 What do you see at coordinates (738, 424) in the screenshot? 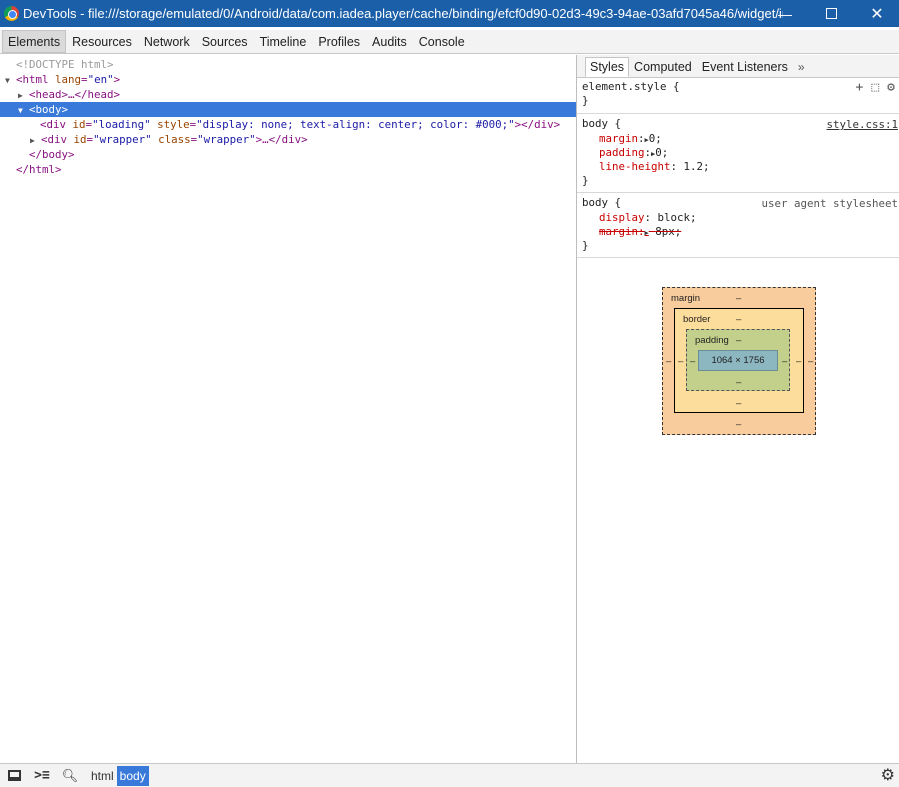
I see `margin-bottom-value: –` at bounding box center [738, 424].